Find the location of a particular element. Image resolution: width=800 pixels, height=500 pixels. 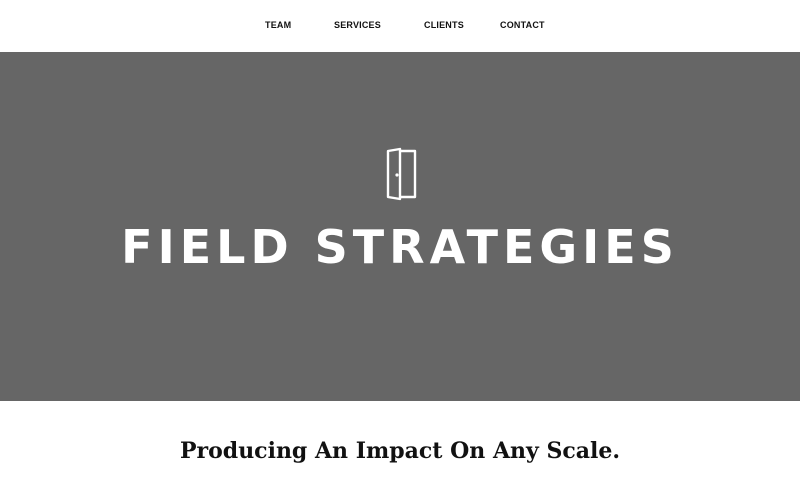

nav-link-contact: CONTACT is located at coordinates (522, 25).